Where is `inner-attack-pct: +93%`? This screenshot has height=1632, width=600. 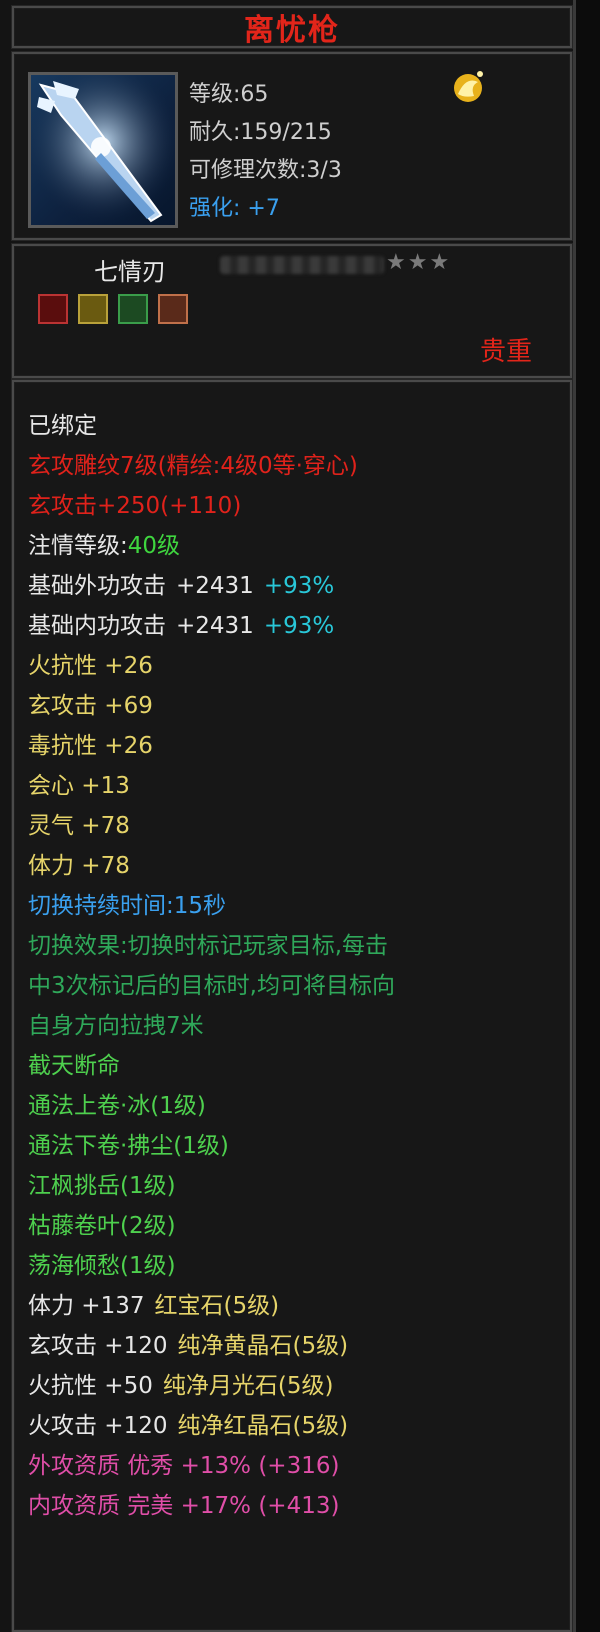 inner-attack-pct: +93% is located at coordinates (299, 626).